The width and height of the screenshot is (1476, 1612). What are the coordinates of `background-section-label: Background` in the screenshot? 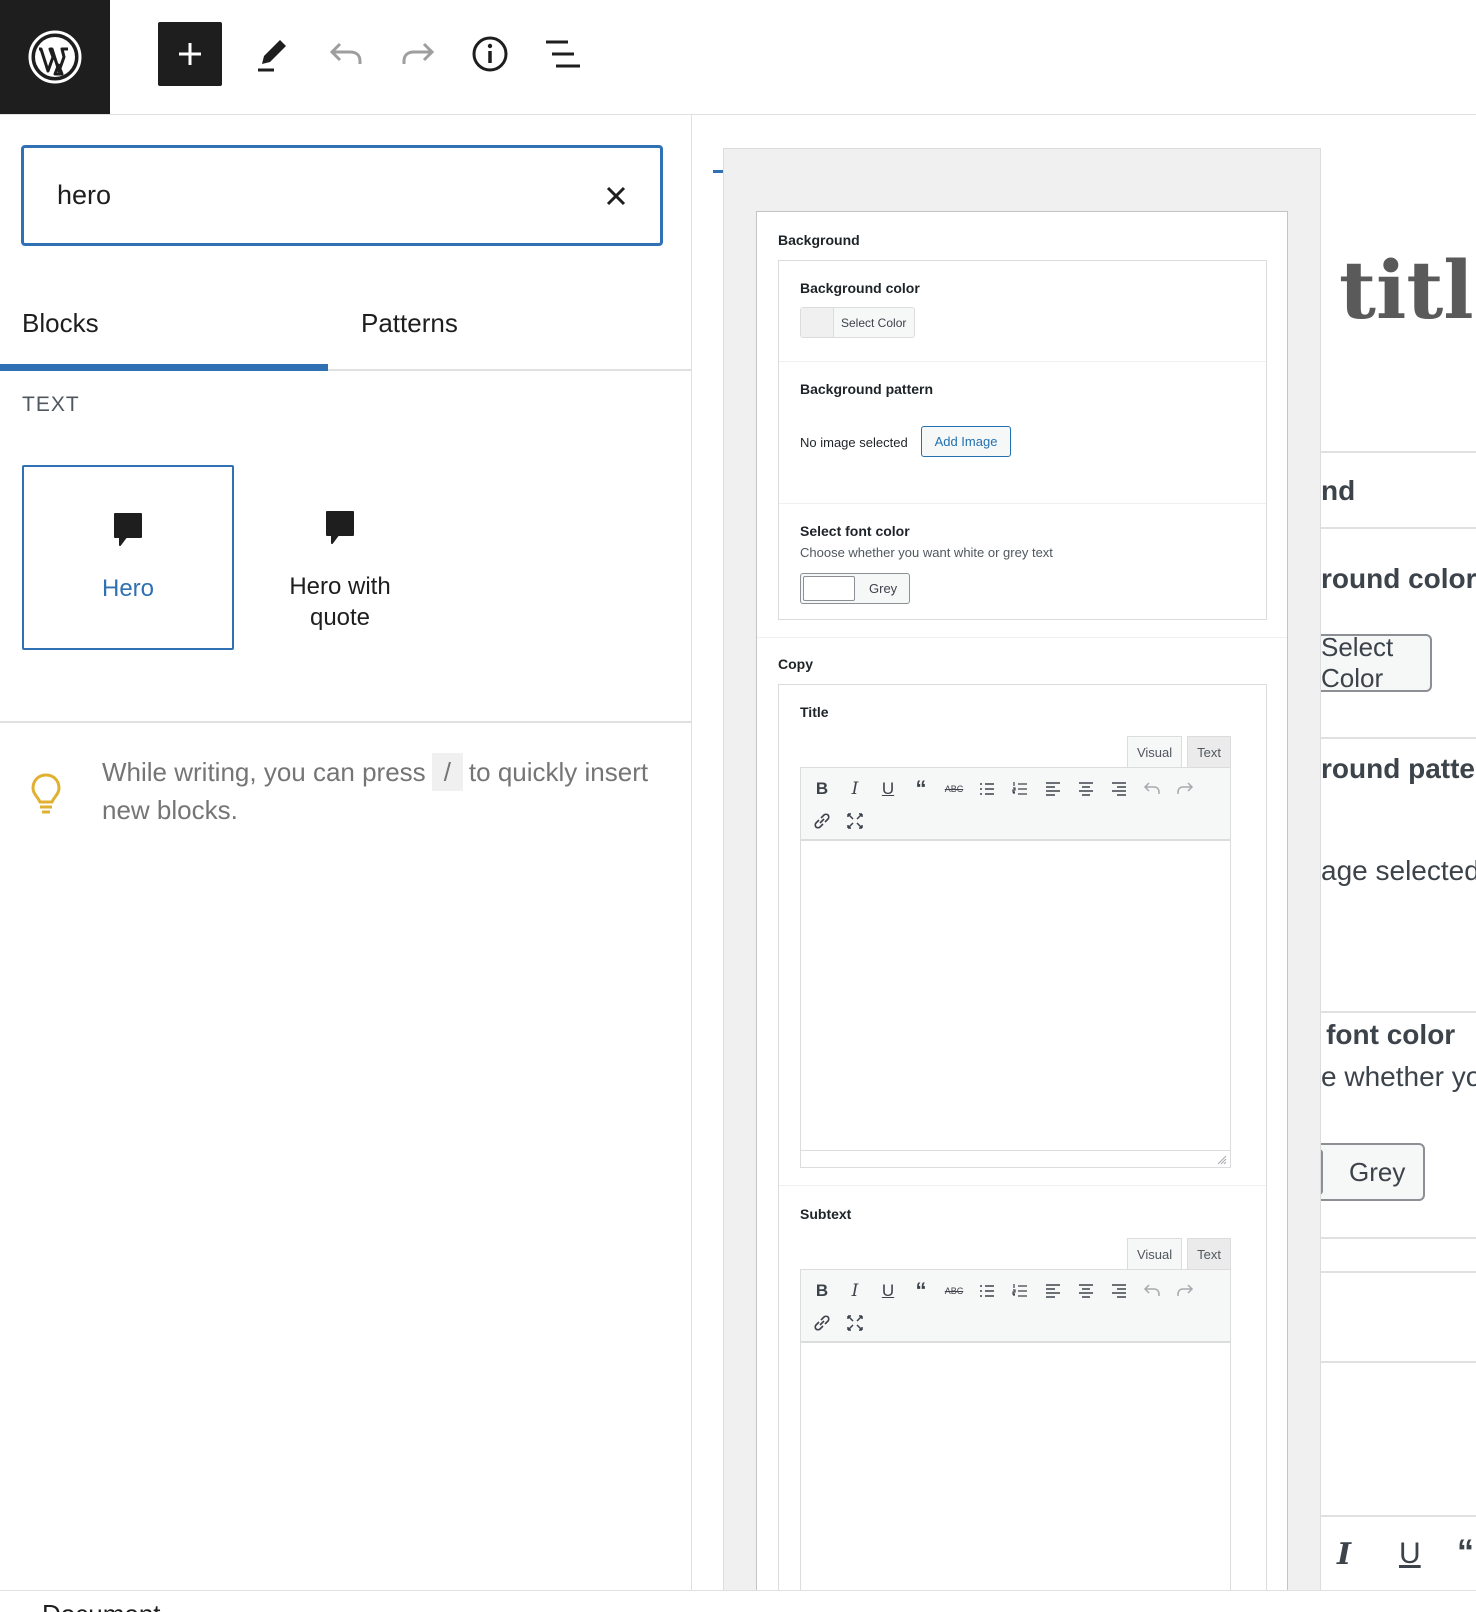 It's located at (819, 240).